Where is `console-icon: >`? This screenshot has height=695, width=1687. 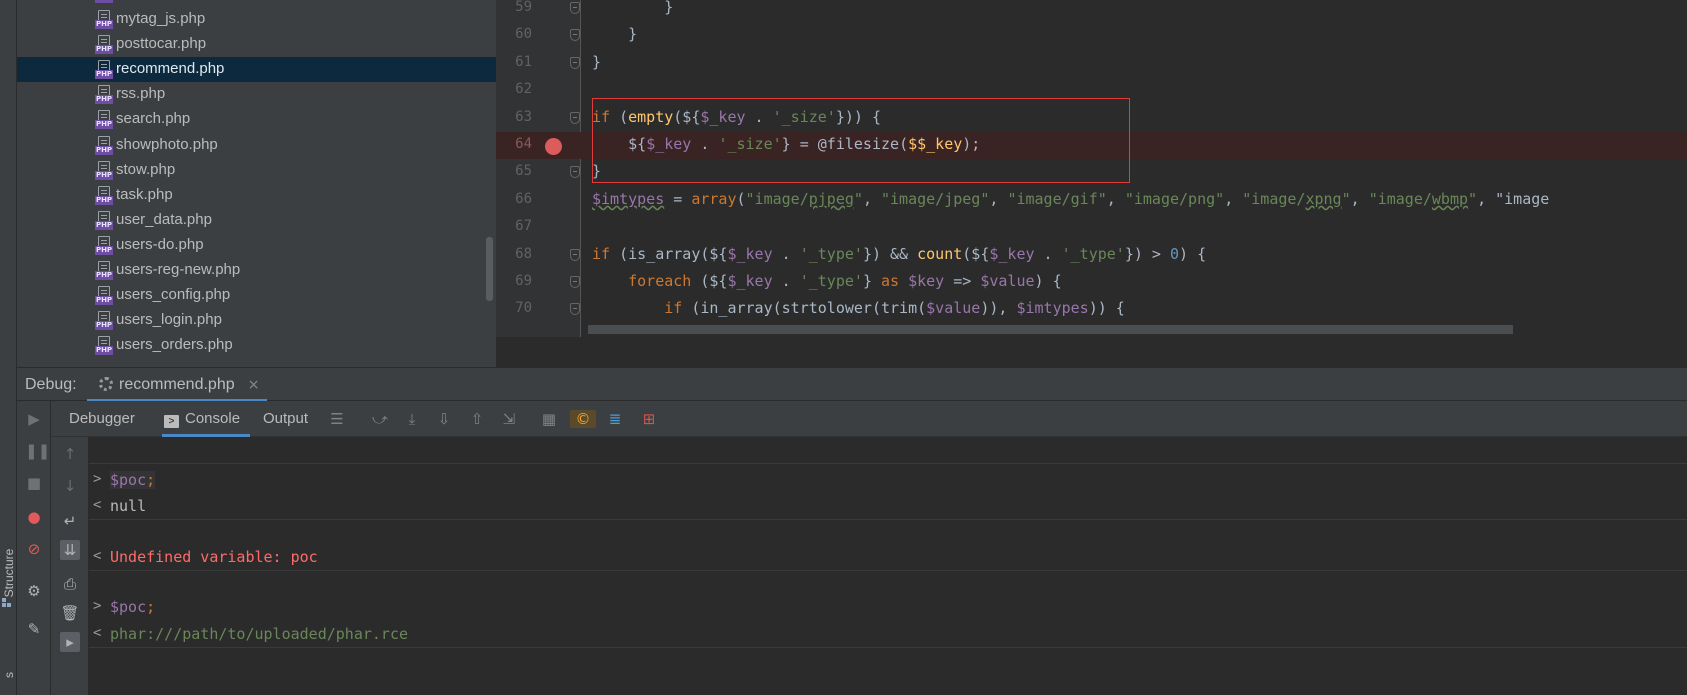 console-icon: > is located at coordinates (171, 421).